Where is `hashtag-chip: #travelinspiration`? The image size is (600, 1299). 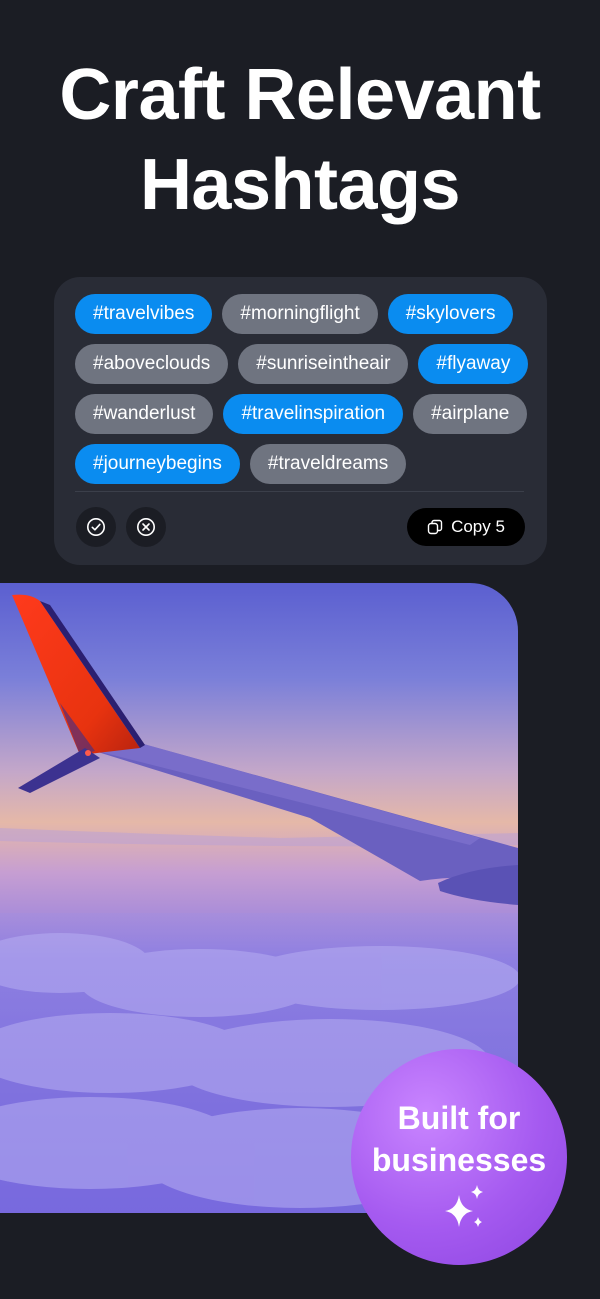
hashtag-chip: #travelinspiration is located at coordinates (313, 414).